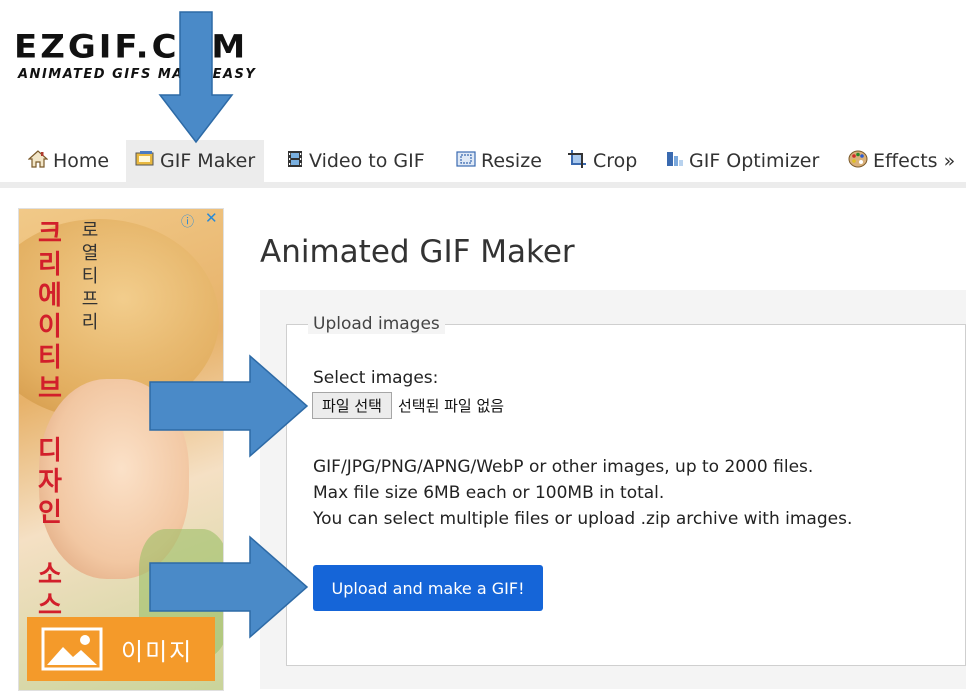 This screenshot has width=966, height=691. Describe the element at coordinates (451, 406) in the screenshot. I see `file-status-text: 선택된 파일 없음` at that location.